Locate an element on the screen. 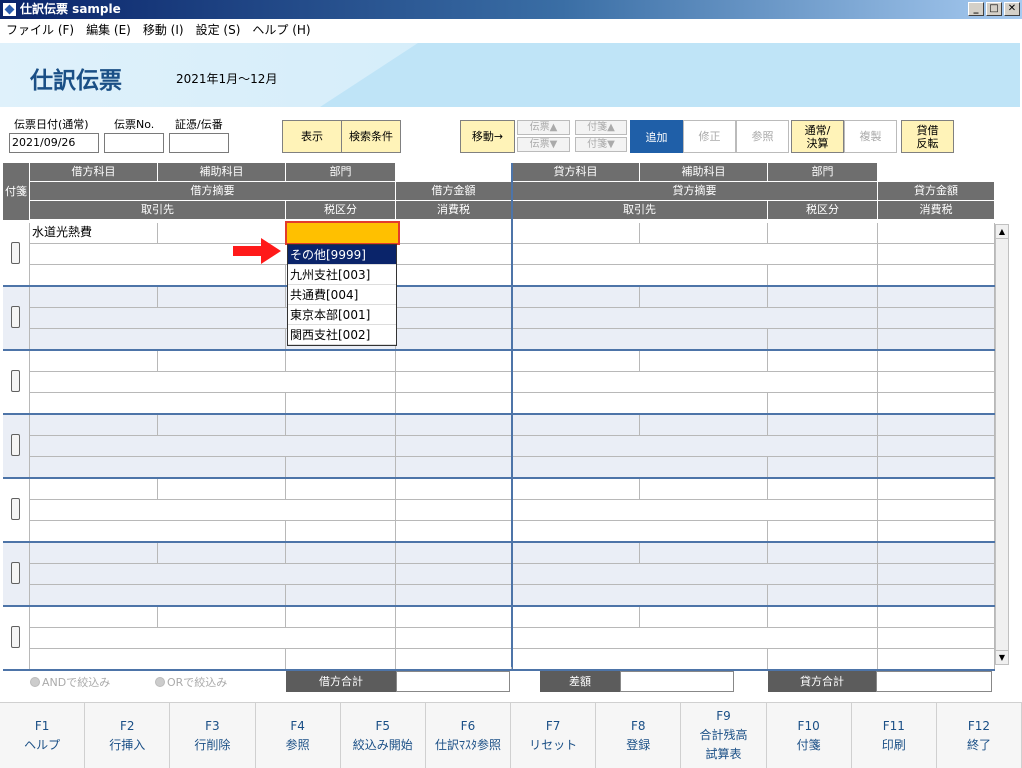 The image size is (1022, 768). dropdown-item-tokyo: 東京本部[001] is located at coordinates (342, 315).